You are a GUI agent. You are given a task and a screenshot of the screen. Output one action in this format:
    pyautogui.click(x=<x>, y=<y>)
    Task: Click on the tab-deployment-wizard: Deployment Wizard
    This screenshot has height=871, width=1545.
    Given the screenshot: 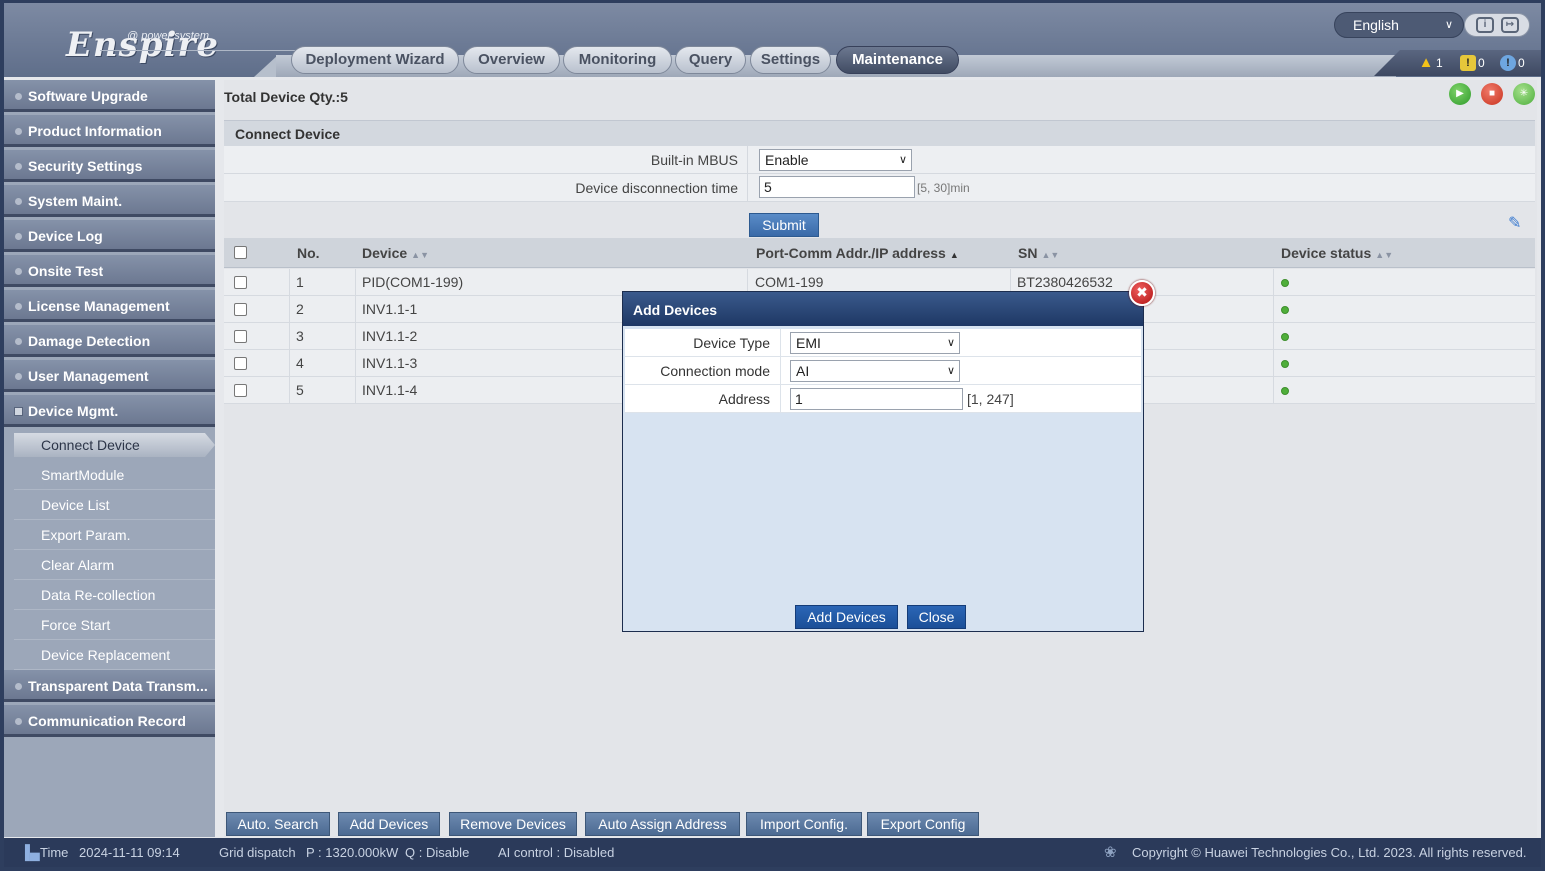 What is the action you would take?
    pyautogui.click(x=375, y=60)
    